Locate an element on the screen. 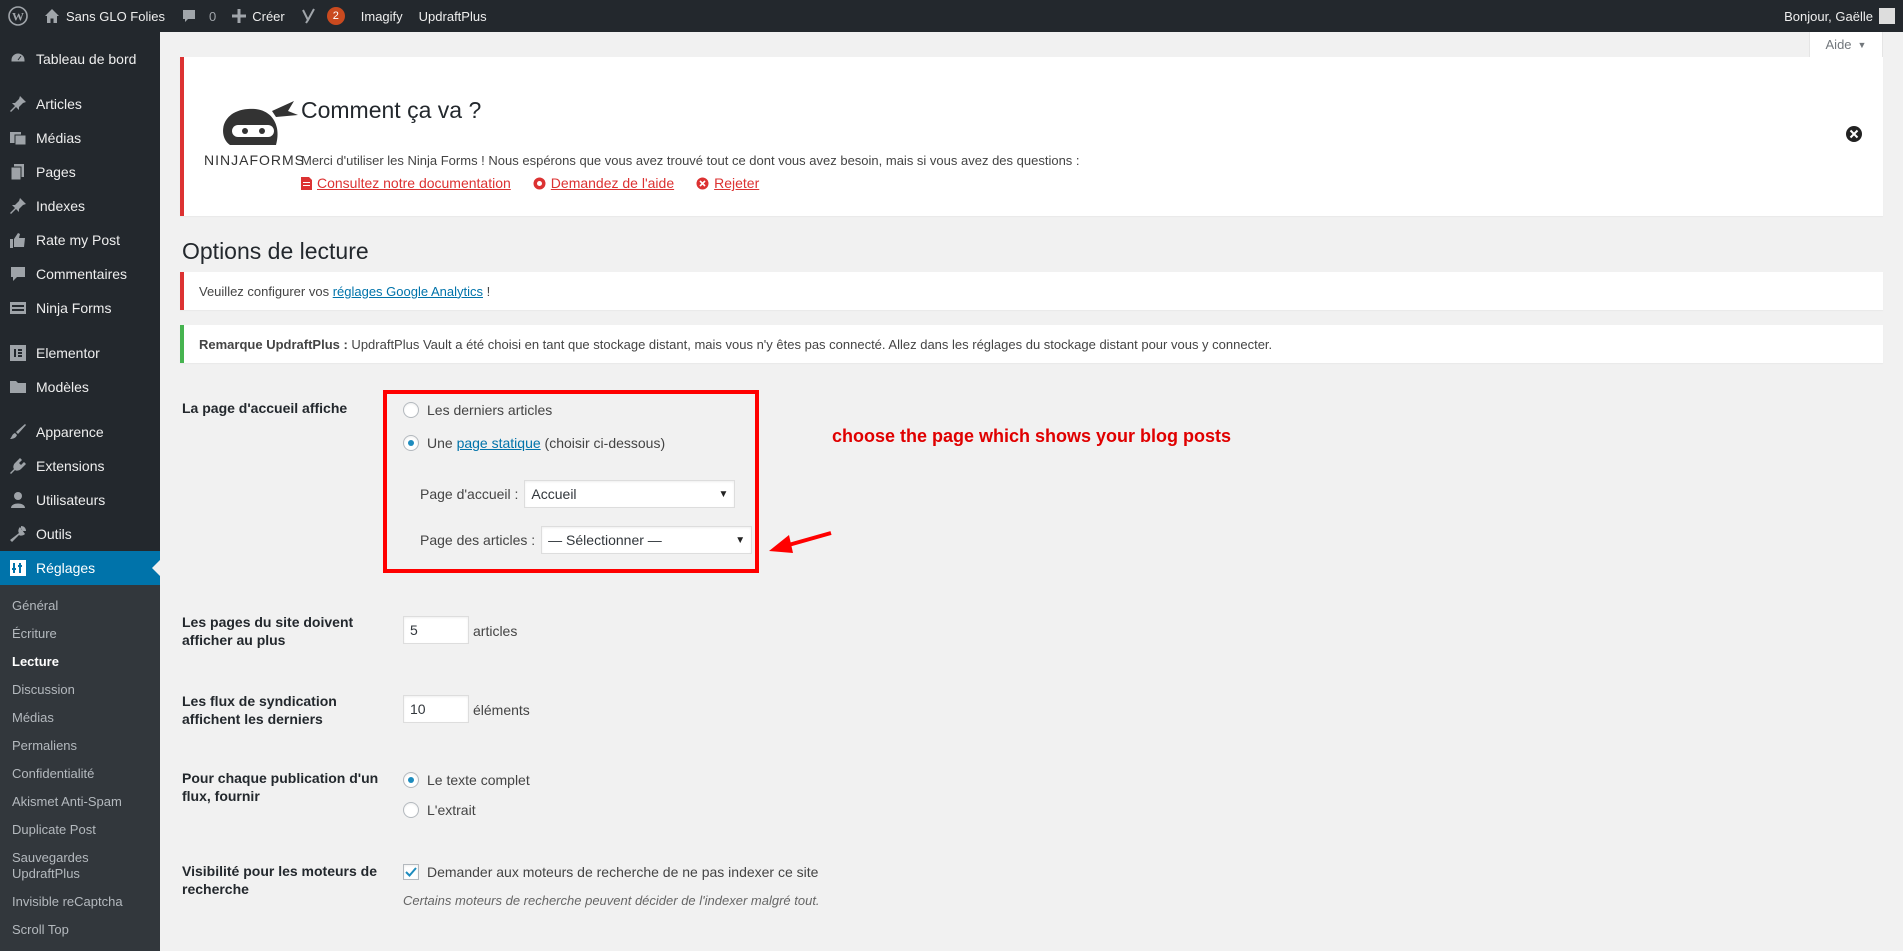 The height and width of the screenshot is (951, 1903). submenu-permaliens: Permaliens is located at coordinates (80, 746).